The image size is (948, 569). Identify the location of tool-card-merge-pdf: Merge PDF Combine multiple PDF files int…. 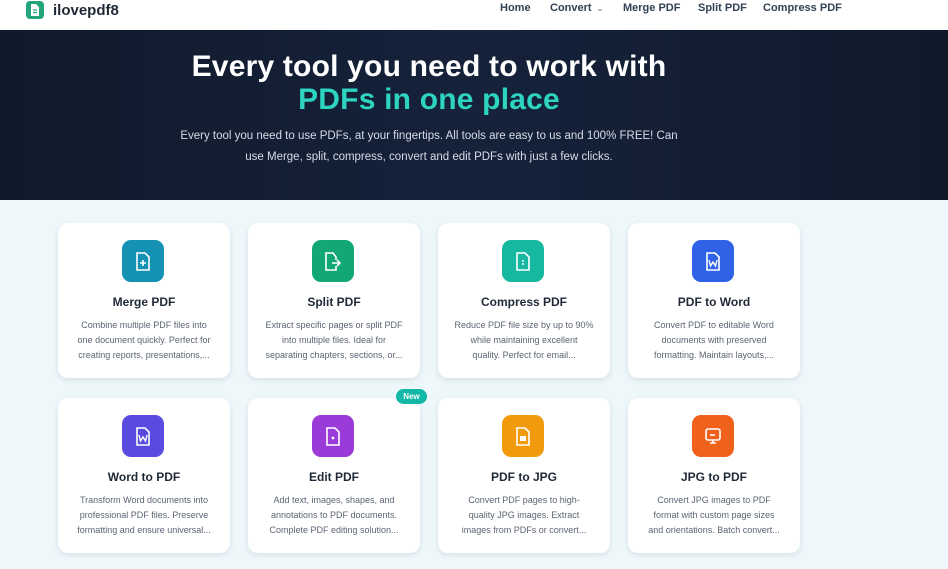
(144, 300).